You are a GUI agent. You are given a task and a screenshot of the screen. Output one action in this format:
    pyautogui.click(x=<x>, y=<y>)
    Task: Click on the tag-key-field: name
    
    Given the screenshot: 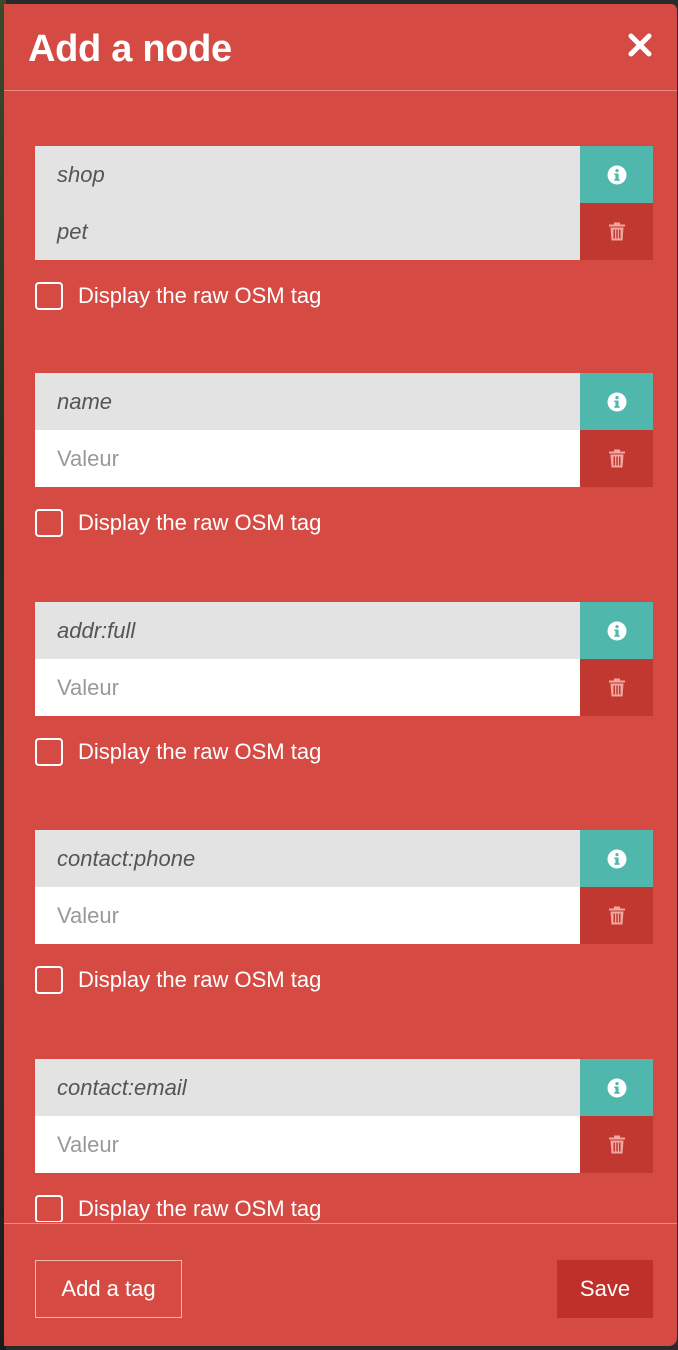 What is the action you would take?
    pyautogui.click(x=307, y=401)
    